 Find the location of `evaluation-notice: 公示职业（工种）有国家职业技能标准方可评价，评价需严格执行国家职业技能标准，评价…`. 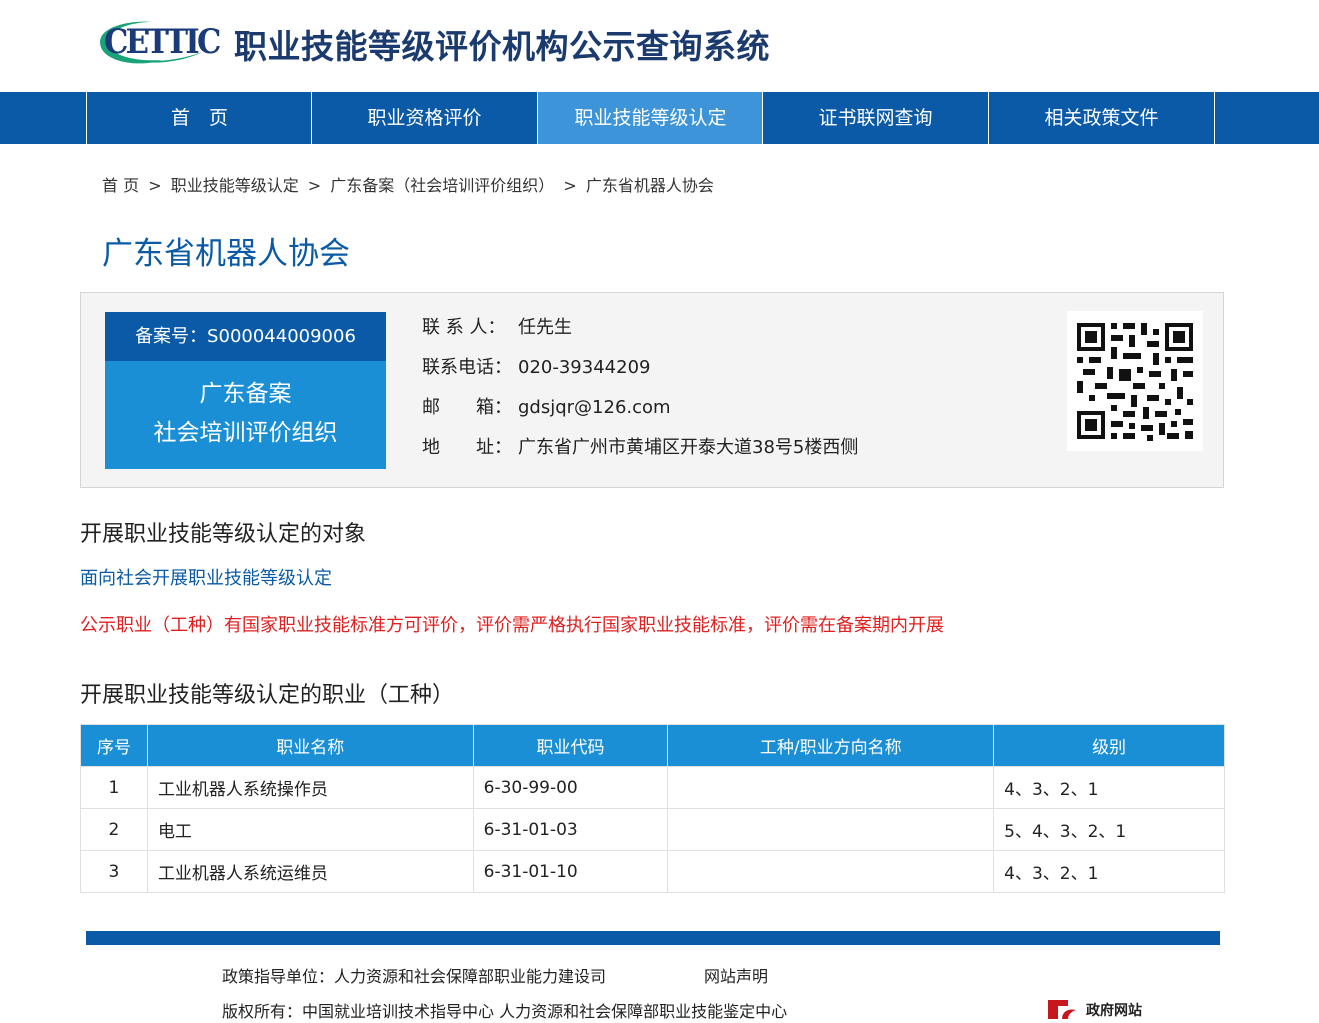

evaluation-notice: 公示职业（工种）有国家职业技能标准方可评价，评价需严格执行国家职业技能标准，评价… is located at coordinates (512, 625).